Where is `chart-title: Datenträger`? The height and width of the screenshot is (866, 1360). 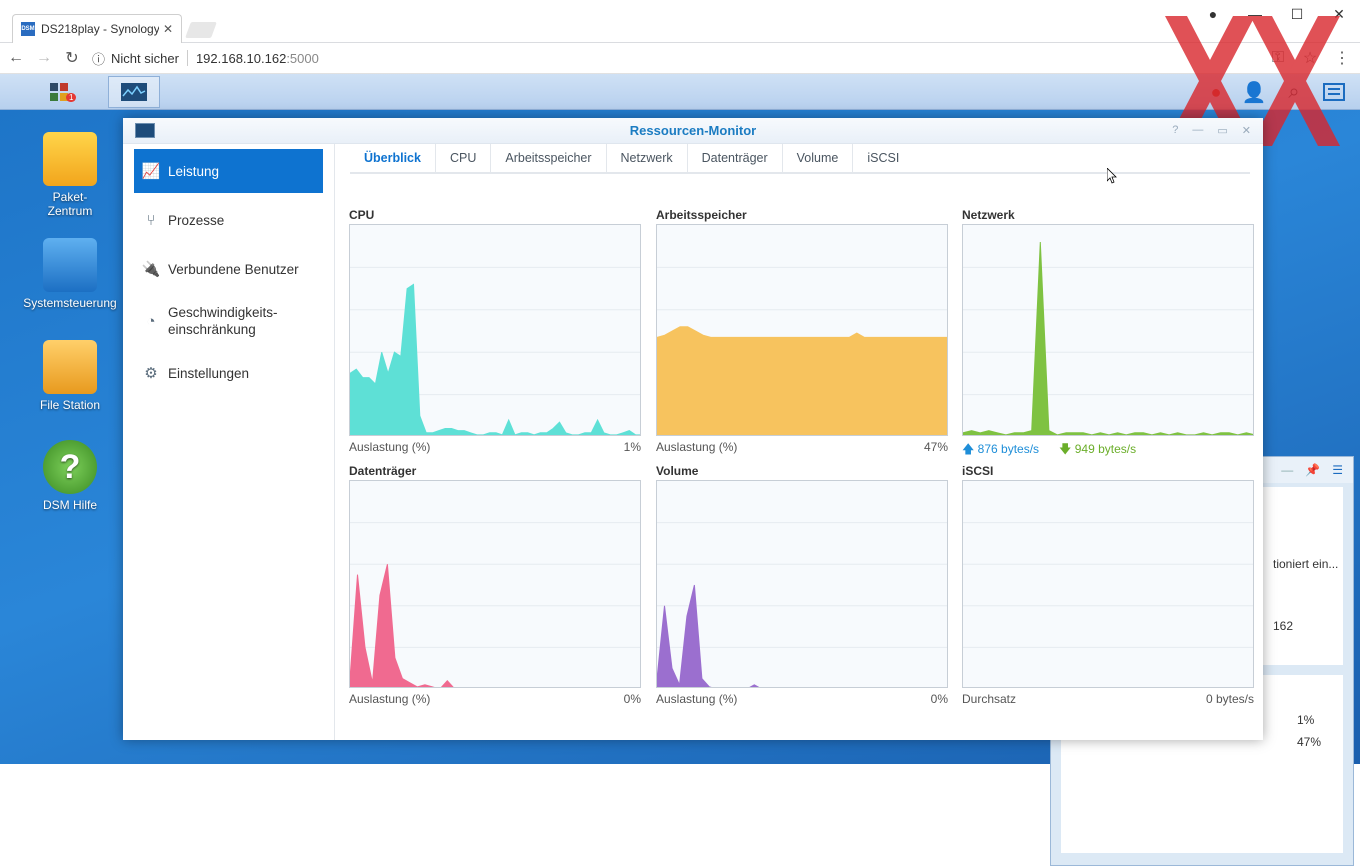 chart-title: Datenträger is located at coordinates (383, 471).